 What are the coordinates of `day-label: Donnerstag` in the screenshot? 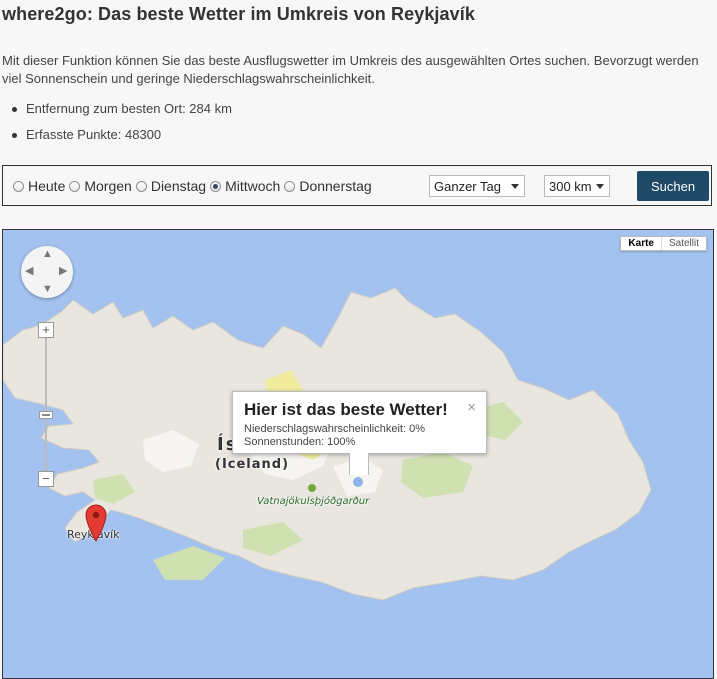 It's located at (335, 186).